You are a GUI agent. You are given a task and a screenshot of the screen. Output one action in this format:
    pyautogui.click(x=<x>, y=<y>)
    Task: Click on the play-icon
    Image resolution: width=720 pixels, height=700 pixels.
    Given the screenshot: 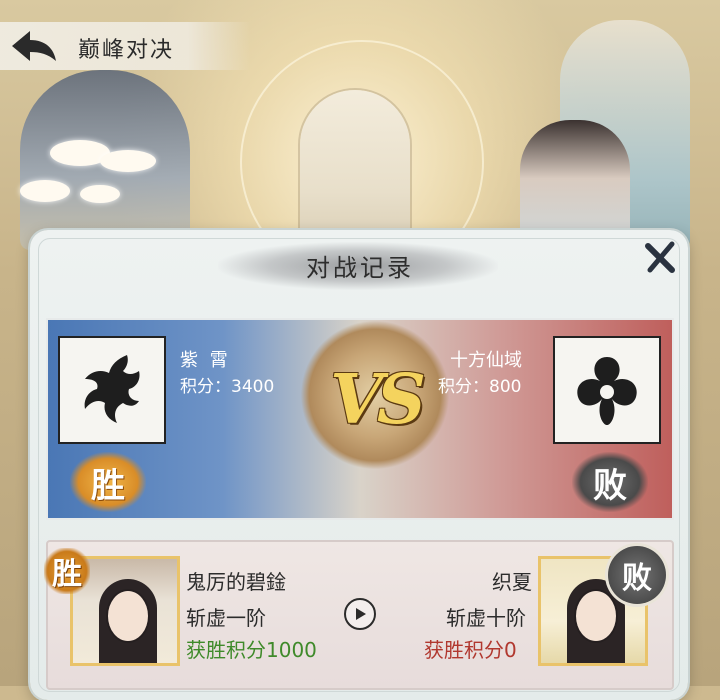 What is the action you would take?
    pyautogui.click(x=361, y=614)
    